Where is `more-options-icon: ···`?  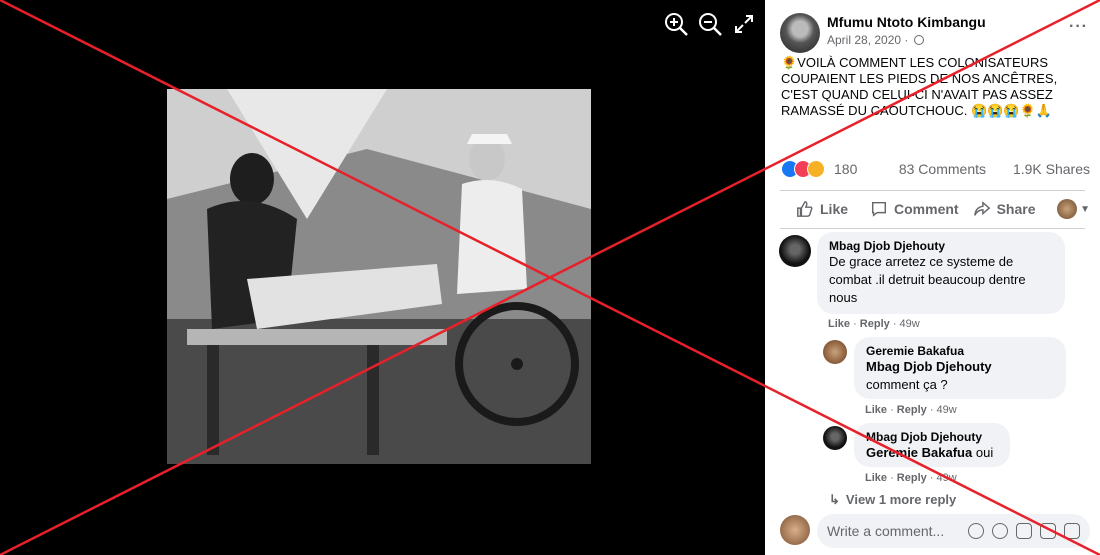
more-options-icon: ··· is located at coordinates (1078, 27).